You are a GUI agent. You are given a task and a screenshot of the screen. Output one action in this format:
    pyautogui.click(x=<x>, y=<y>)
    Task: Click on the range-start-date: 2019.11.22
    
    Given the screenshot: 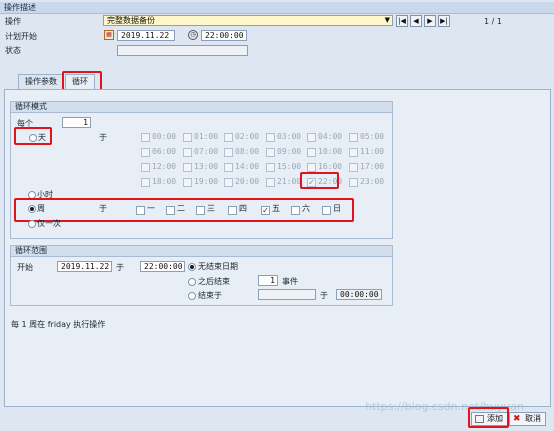 What is the action you would take?
    pyautogui.click(x=84, y=266)
    